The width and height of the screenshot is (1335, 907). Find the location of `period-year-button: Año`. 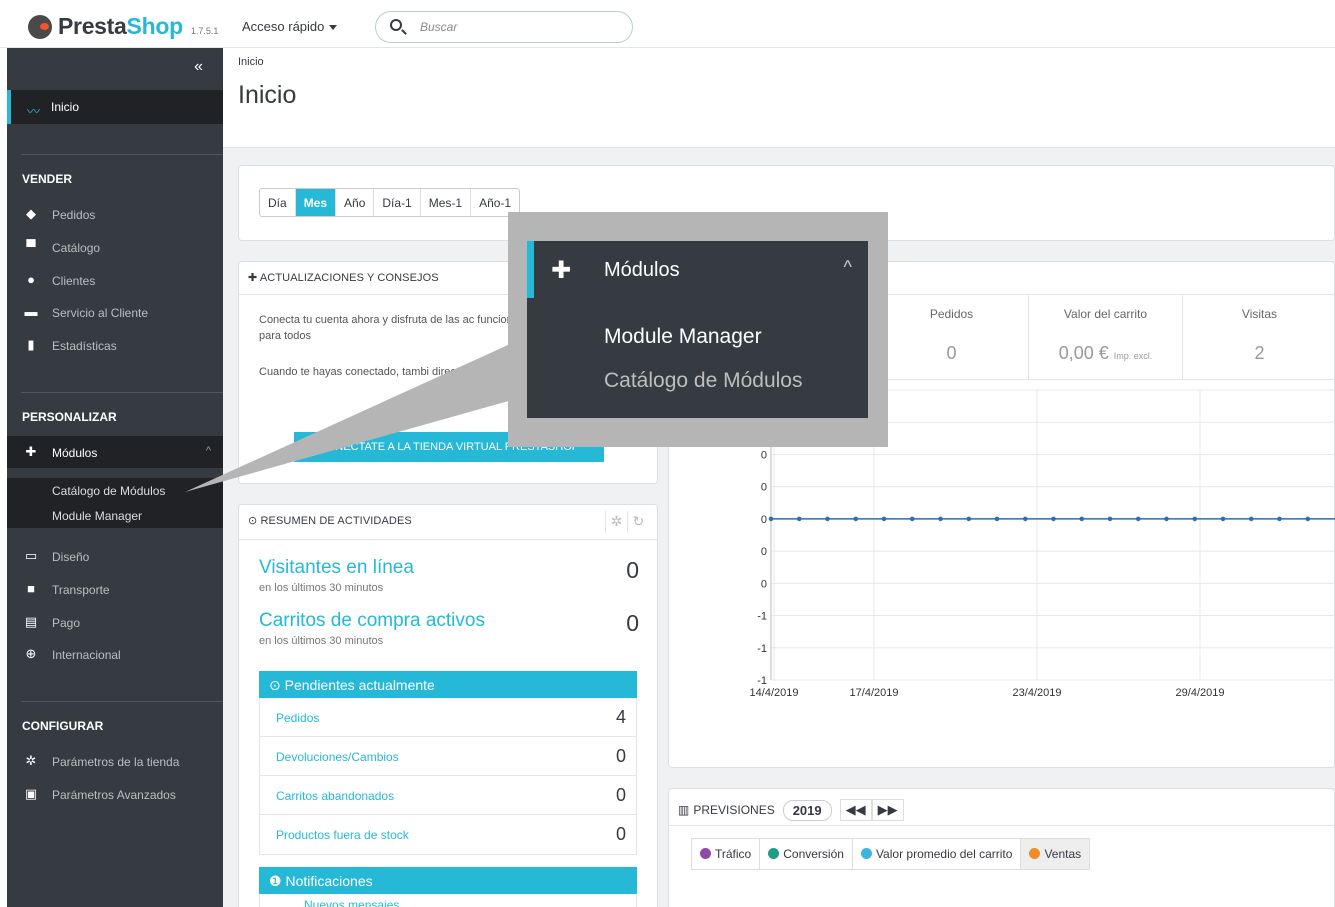

period-year-button: Año is located at coordinates (355, 202).